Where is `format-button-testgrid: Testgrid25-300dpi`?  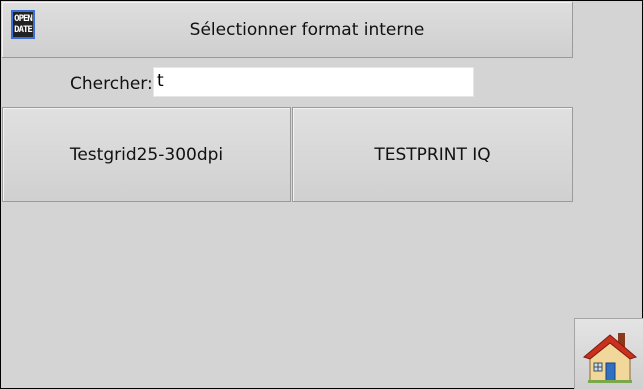 format-button-testgrid: Testgrid25-300dpi is located at coordinates (146, 154).